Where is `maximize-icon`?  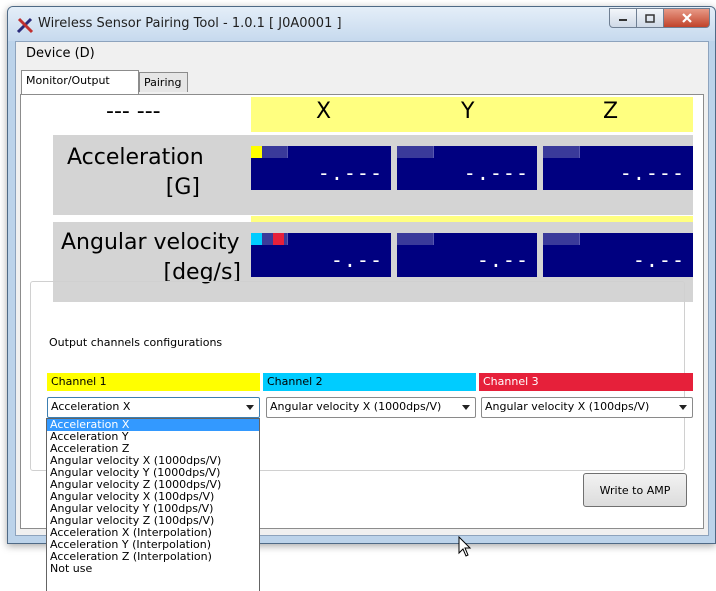 maximize-icon is located at coordinates (650, 18).